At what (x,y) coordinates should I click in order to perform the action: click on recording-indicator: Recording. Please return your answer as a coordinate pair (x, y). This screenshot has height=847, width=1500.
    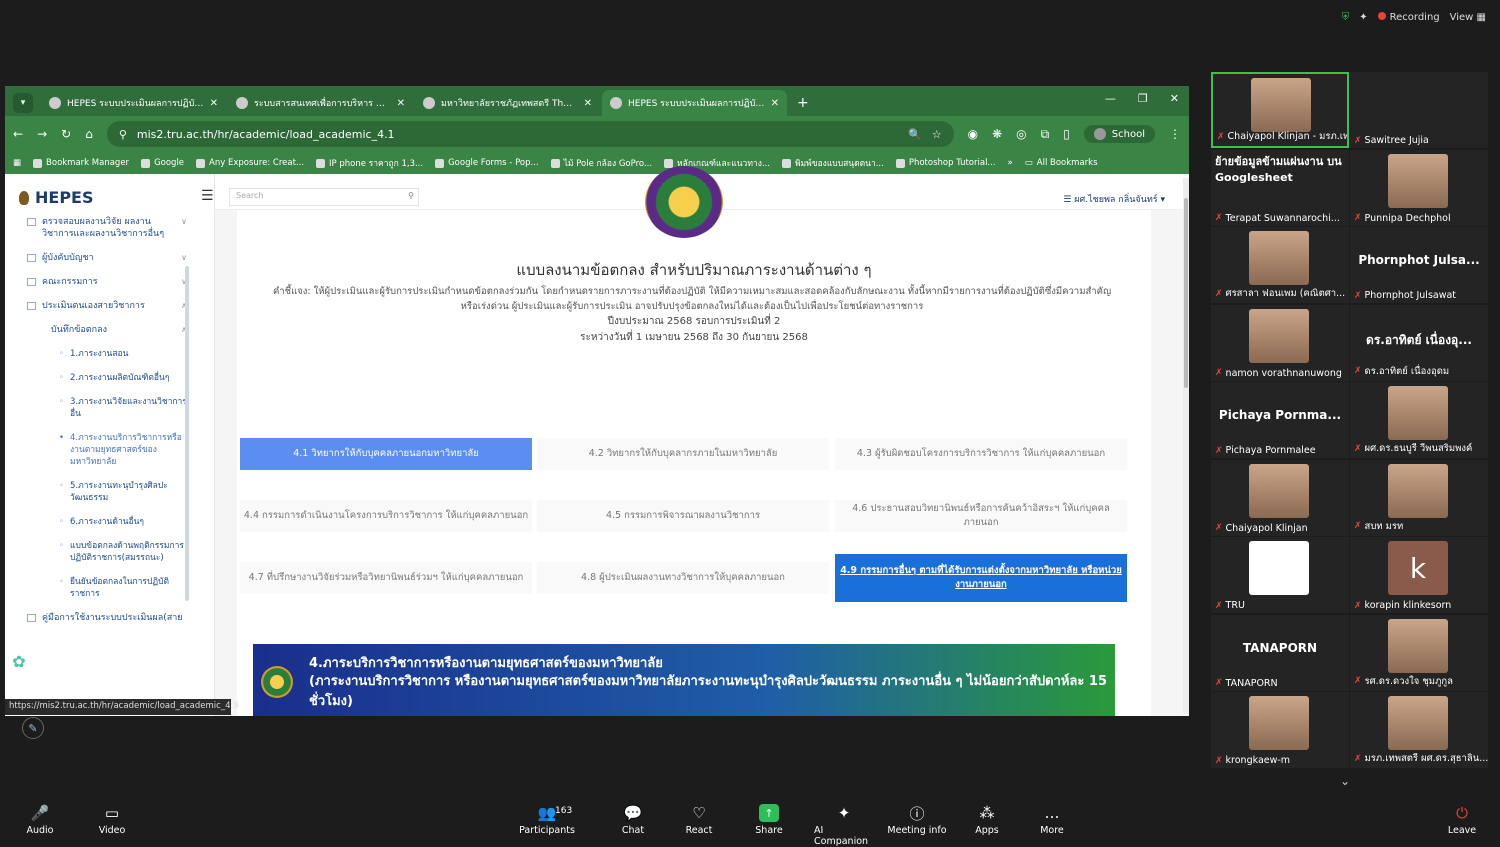
    Looking at the image, I should click on (1408, 17).